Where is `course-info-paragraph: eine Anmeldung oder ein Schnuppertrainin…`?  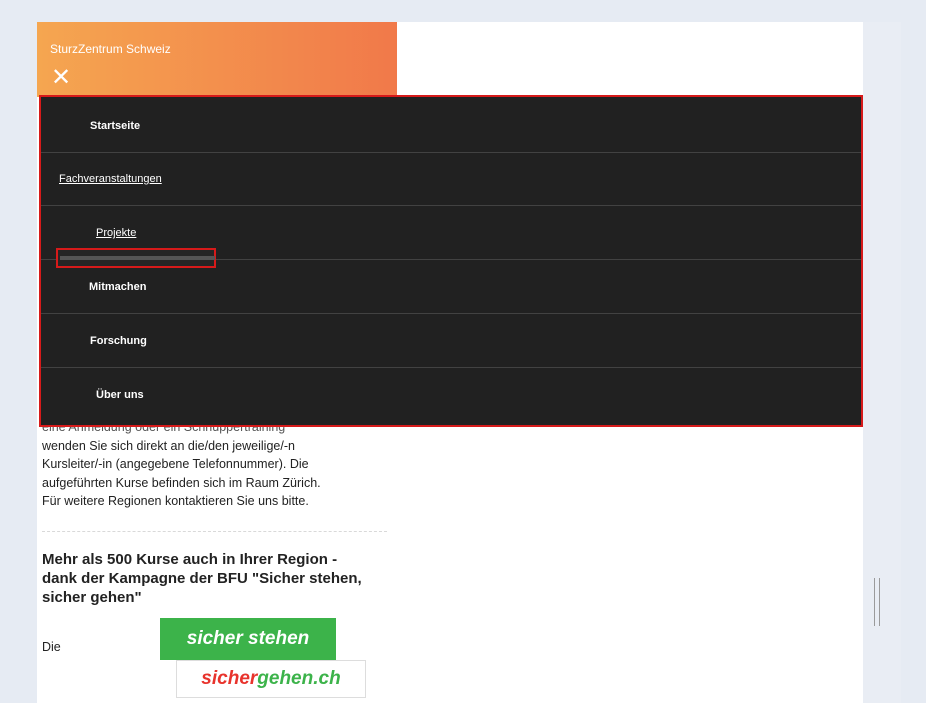
course-info-paragraph: eine Anmeldung oder ein Schnuppertrainin… is located at coordinates (214, 464).